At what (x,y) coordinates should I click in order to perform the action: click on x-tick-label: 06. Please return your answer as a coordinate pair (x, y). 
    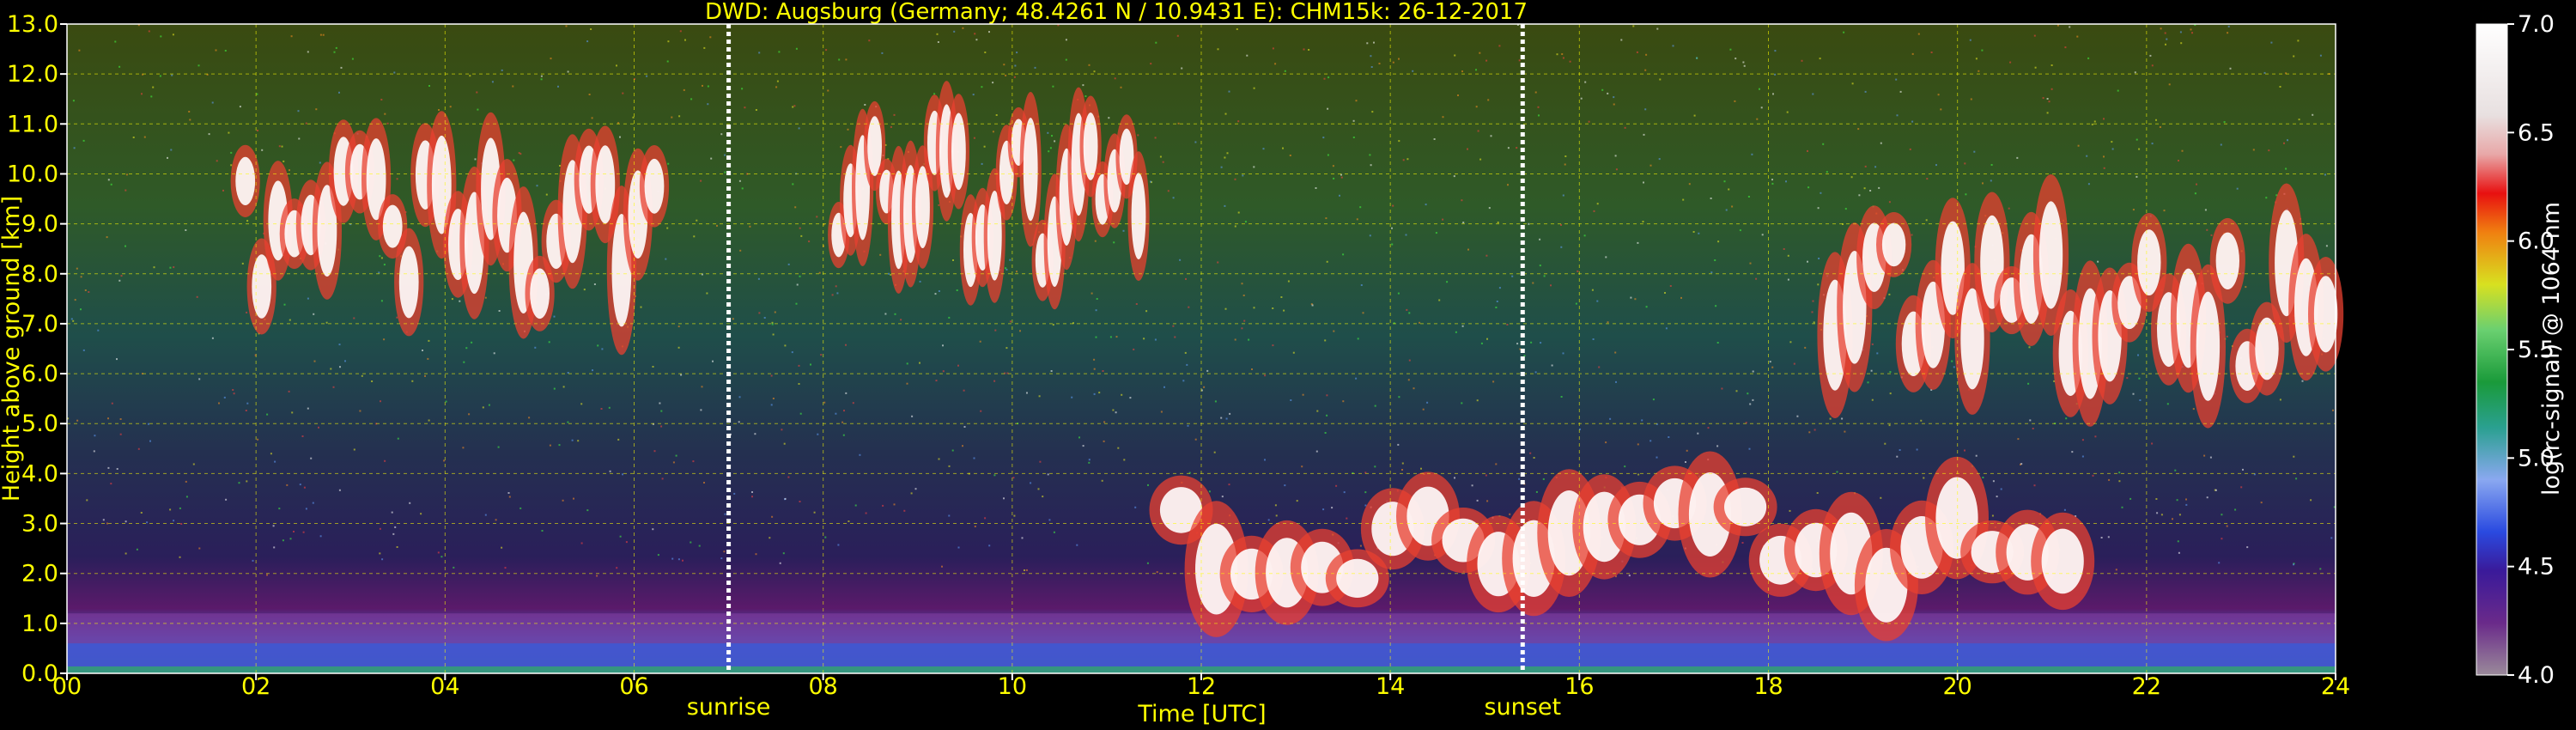
    Looking at the image, I should click on (633, 686).